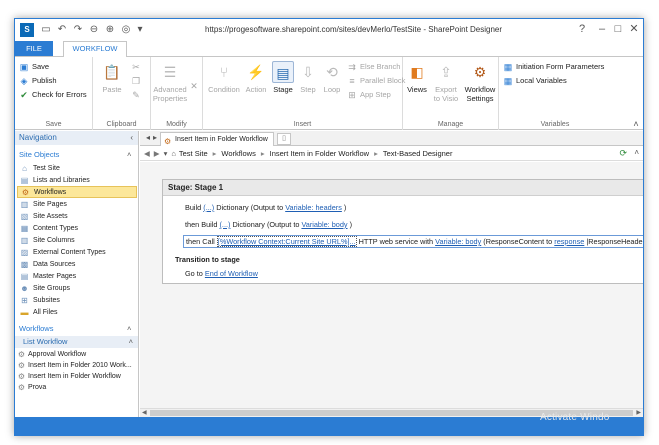 This screenshot has height=445, width=659. What do you see at coordinates (77, 168) in the screenshot?
I see `nav-item-test-site: ⌂ Test Site` at bounding box center [77, 168].